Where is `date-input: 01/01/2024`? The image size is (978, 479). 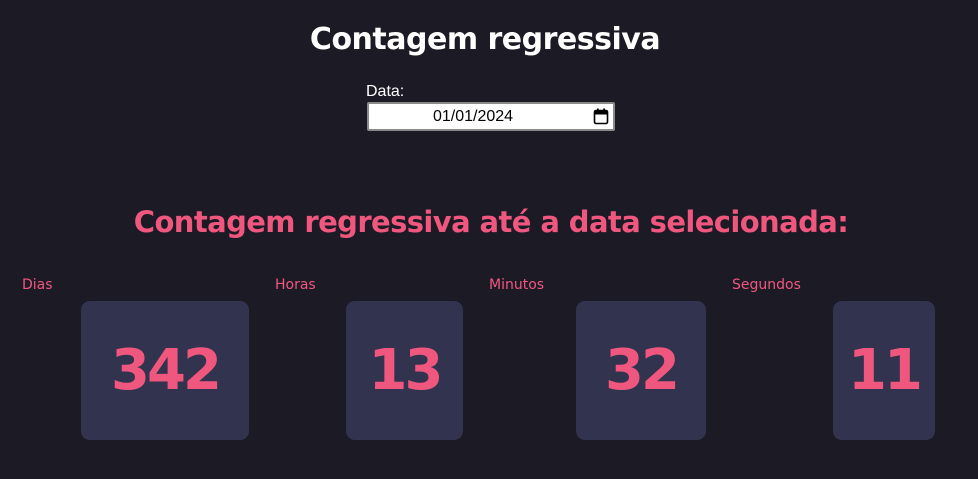 date-input: 01/01/2024 is located at coordinates (491, 116).